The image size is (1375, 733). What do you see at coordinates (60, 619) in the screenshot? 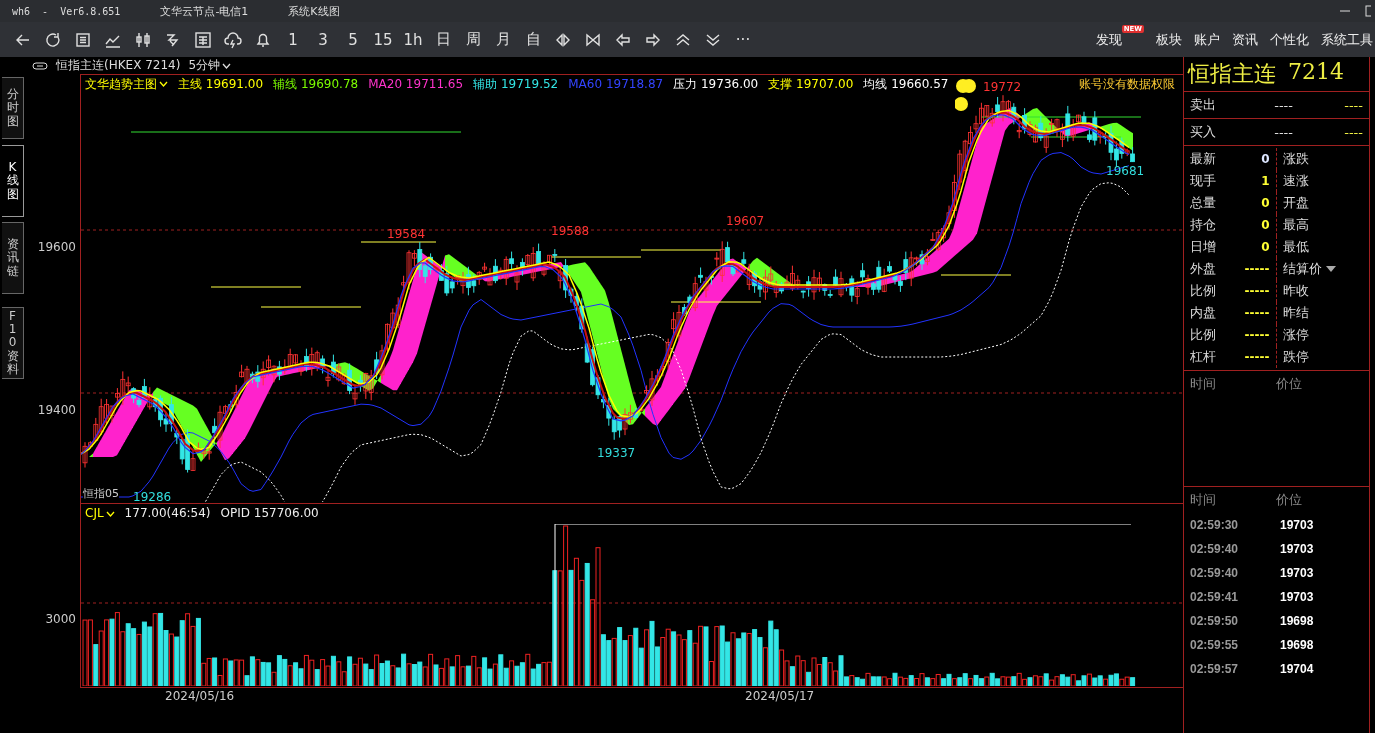
I see `axis-label: 3000` at bounding box center [60, 619].